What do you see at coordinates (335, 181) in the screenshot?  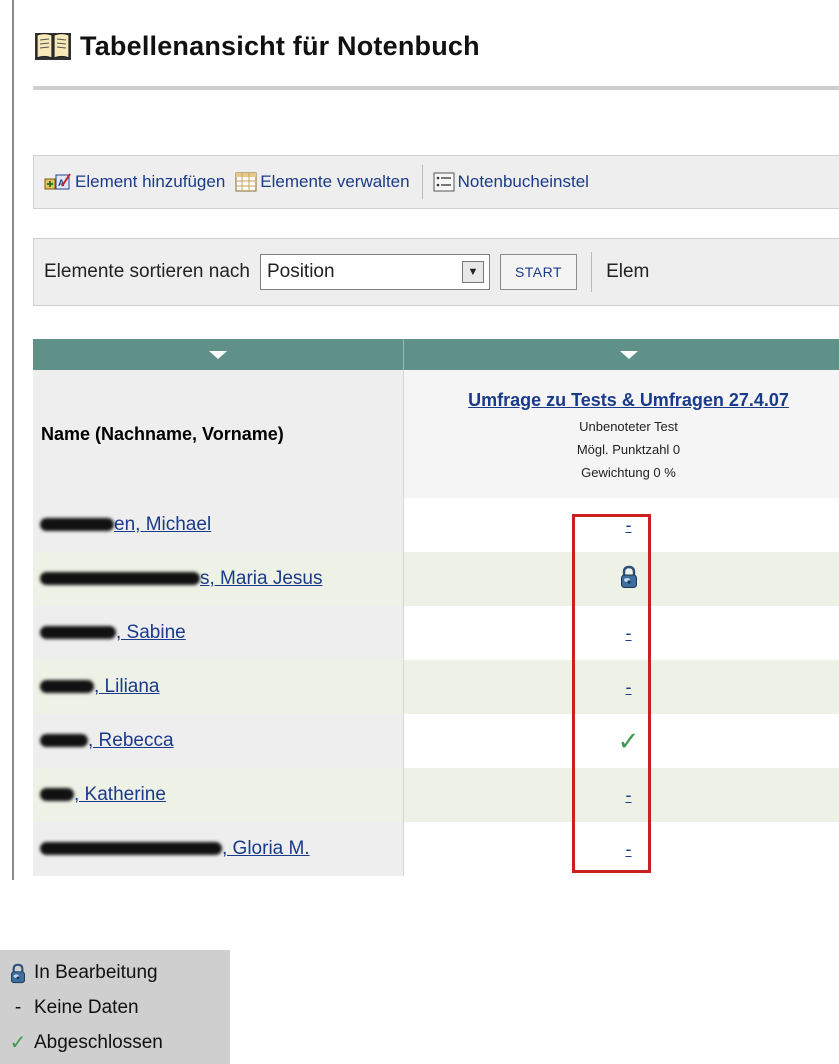 I see `manage-items-label: Elemente verwalten` at bounding box center [335, 181].